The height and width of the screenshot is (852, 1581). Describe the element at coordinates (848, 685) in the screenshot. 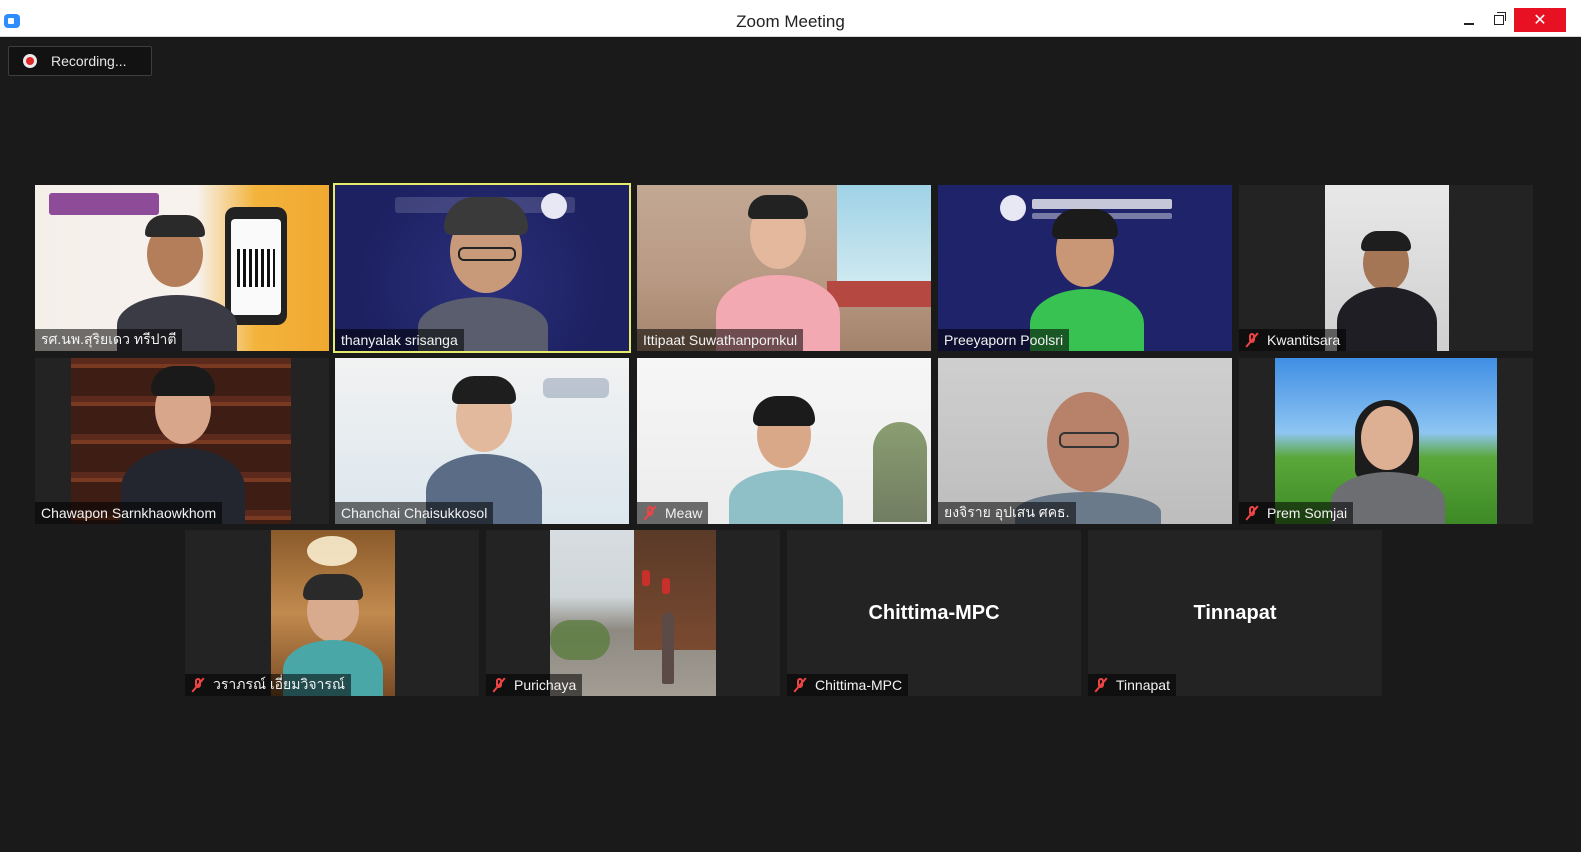

I see `participant-name-label: Chittima-MPC` at that location.